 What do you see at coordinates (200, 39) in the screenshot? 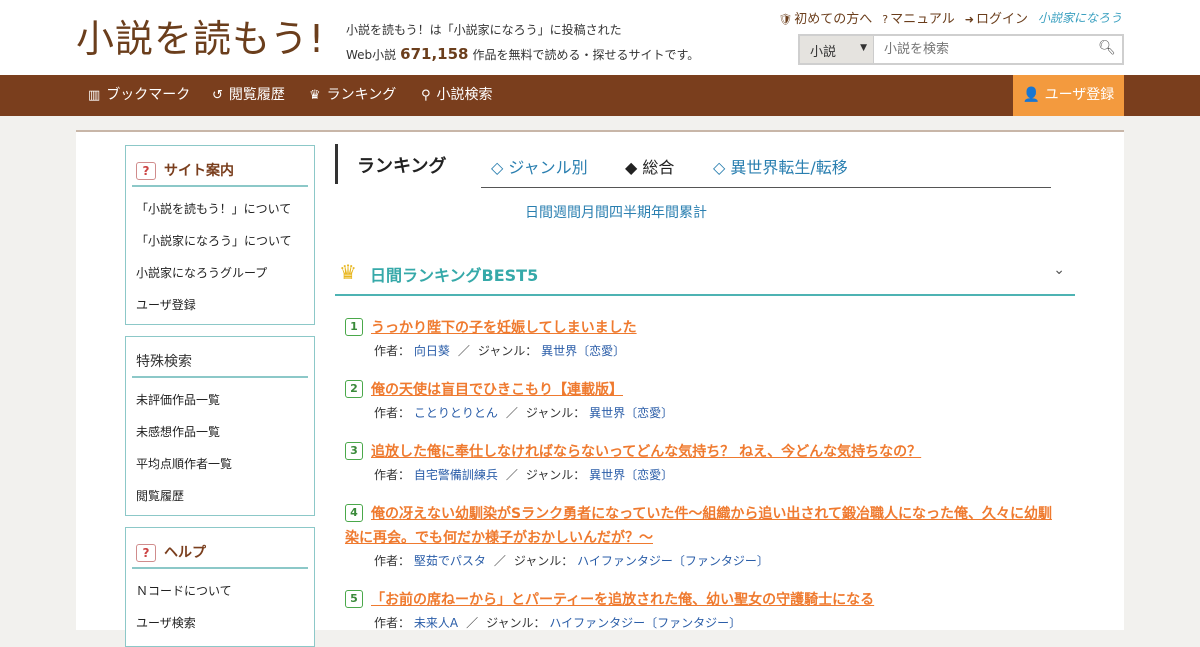
I see `site-logo: 小説を読もう!` at bounding box center [200, 39].